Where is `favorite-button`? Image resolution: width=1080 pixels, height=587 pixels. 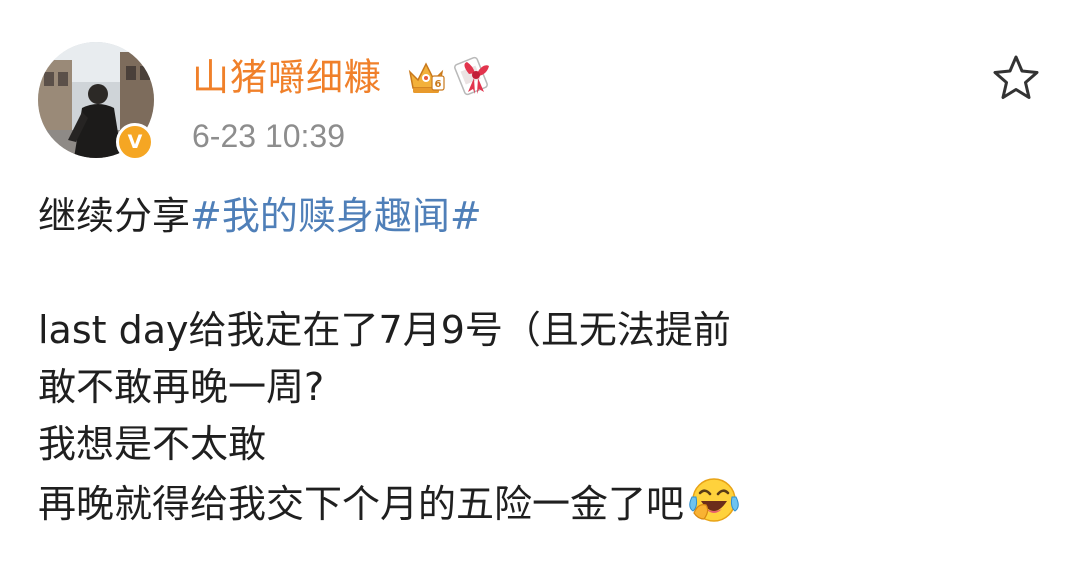 favorite-button is located at coordinates (1016, 78).